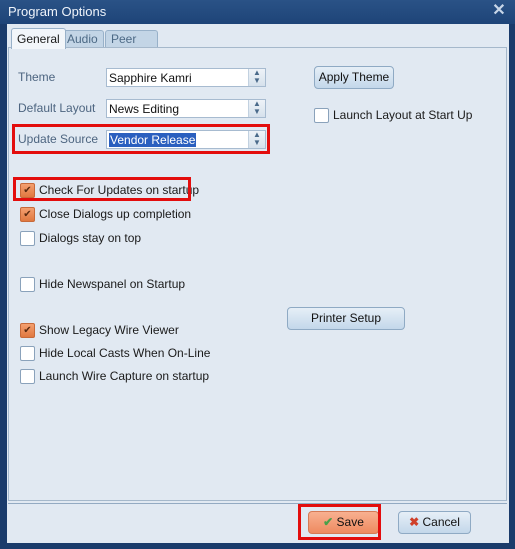 This screenshot has width=515, height=549. I want to click on window-title: Program Options, so click(57, 11).